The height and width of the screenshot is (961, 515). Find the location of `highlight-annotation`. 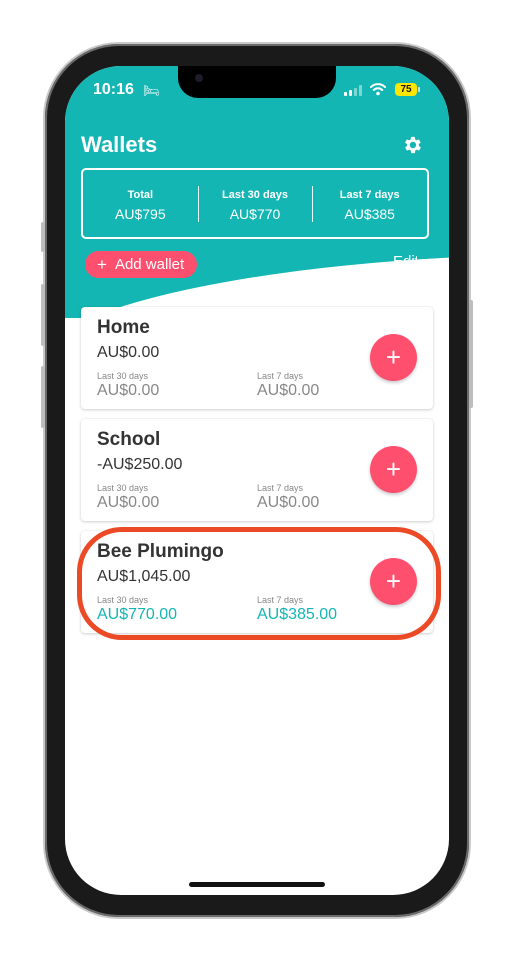

highlight-annotation is located at coordinates (259, 583).